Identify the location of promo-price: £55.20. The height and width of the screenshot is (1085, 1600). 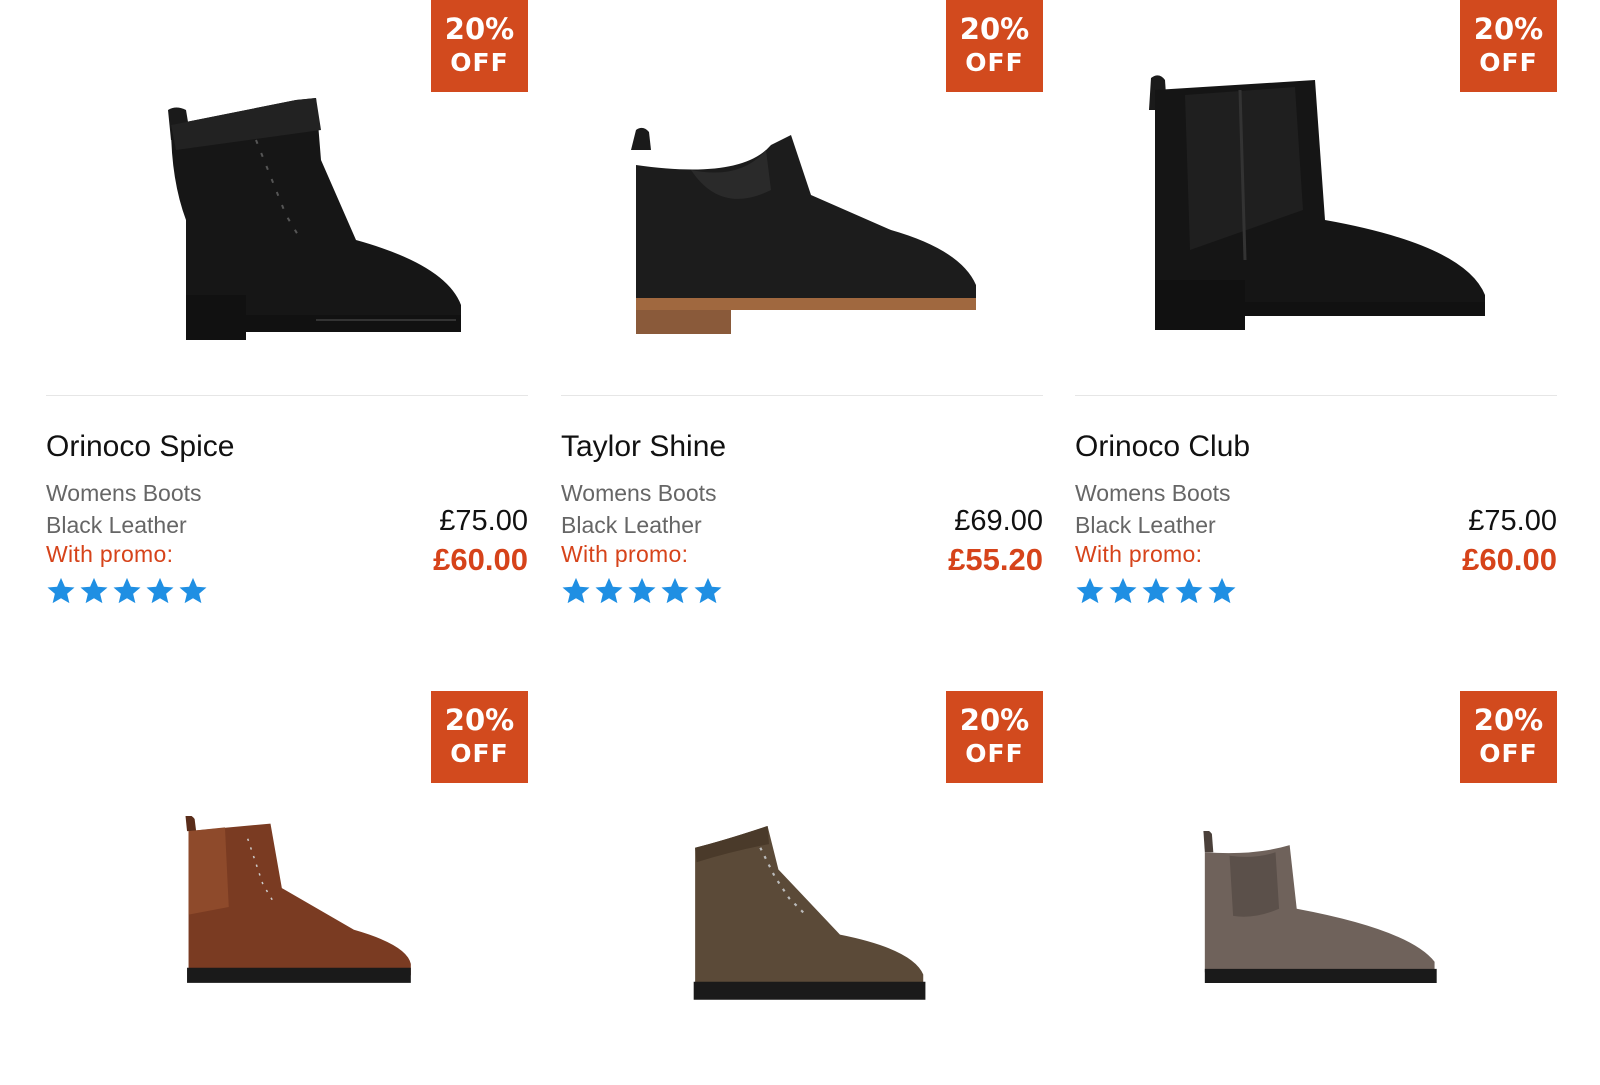
(995, 559).